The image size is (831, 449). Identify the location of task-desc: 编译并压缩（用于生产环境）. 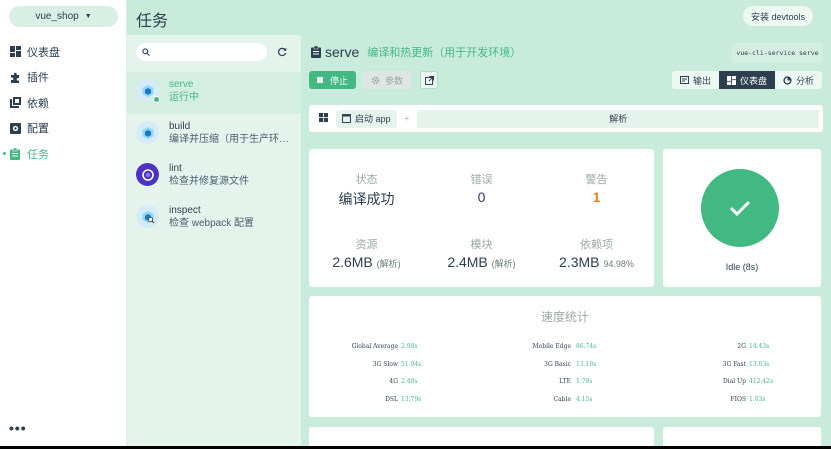
(231, 139).